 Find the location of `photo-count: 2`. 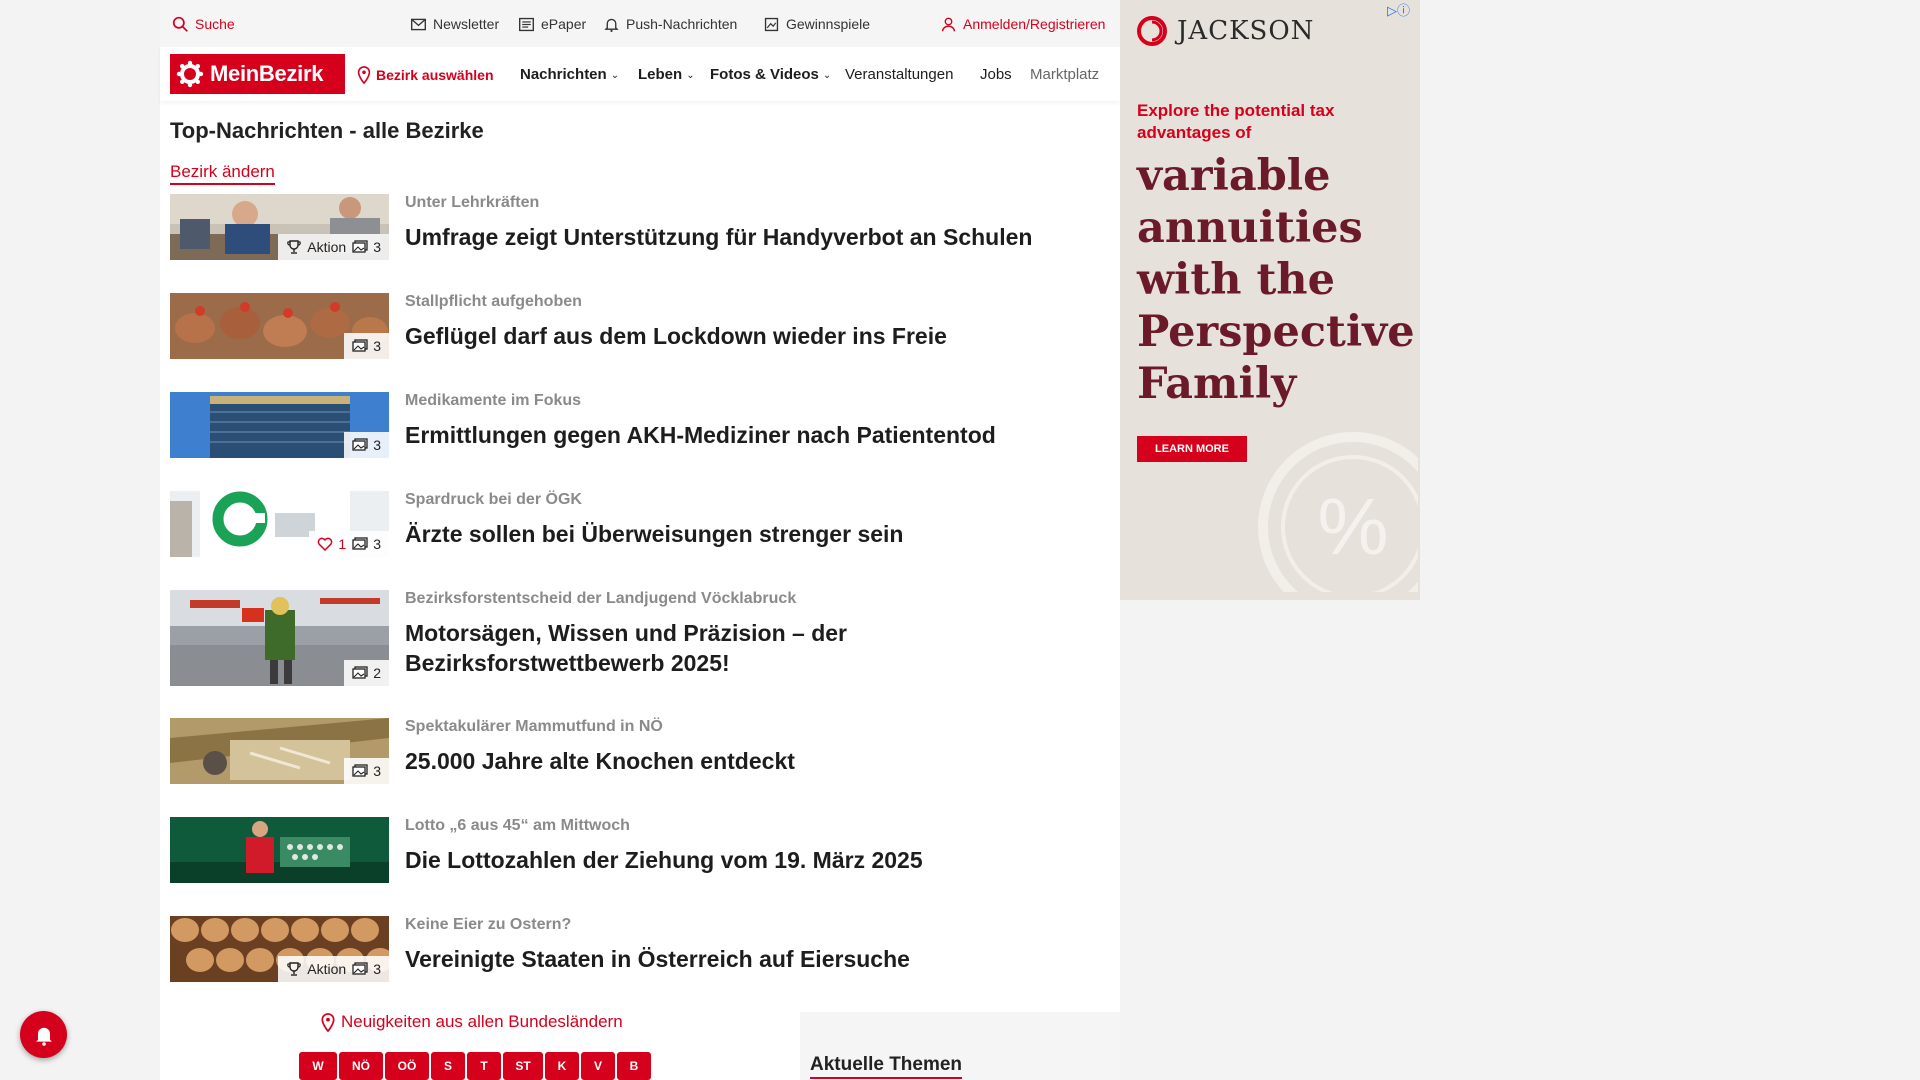

photo-count: 2 is located at coordinates (366, 673).